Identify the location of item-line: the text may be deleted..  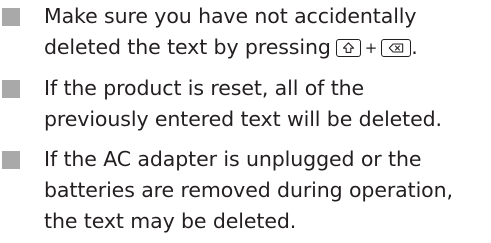
(170, 221).